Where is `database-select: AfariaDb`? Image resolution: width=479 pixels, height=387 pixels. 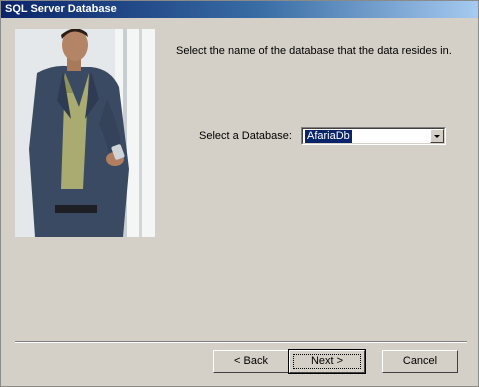 database-select: AfariaDb is located at coordinates (373, 136).